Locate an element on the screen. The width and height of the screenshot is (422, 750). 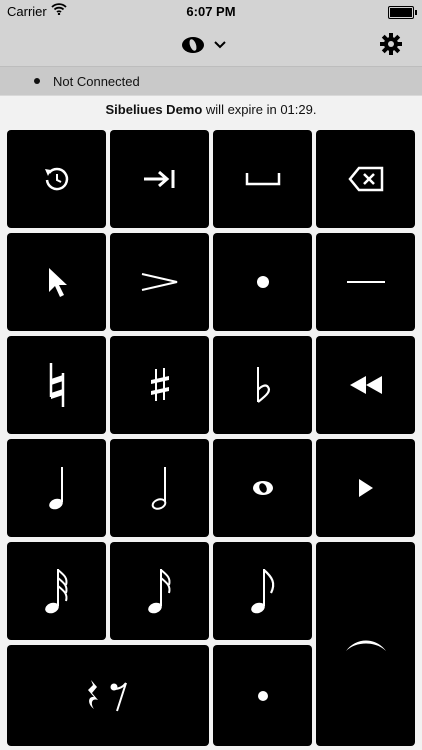
demo-expiry-notice: Sibeliues Demo will expire in 01:29. is located at coordinates (211, 111).